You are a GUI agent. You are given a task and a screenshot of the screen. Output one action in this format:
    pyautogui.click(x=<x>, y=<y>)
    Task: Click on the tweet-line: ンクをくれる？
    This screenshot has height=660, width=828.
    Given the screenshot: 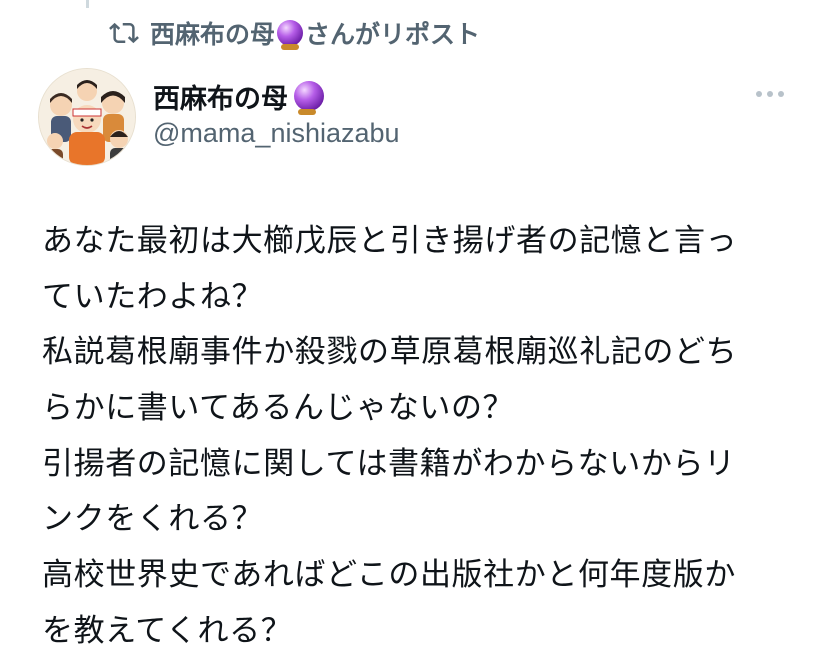 What is the action you would take?
    pyautogui.click(x=153, y=519)
    